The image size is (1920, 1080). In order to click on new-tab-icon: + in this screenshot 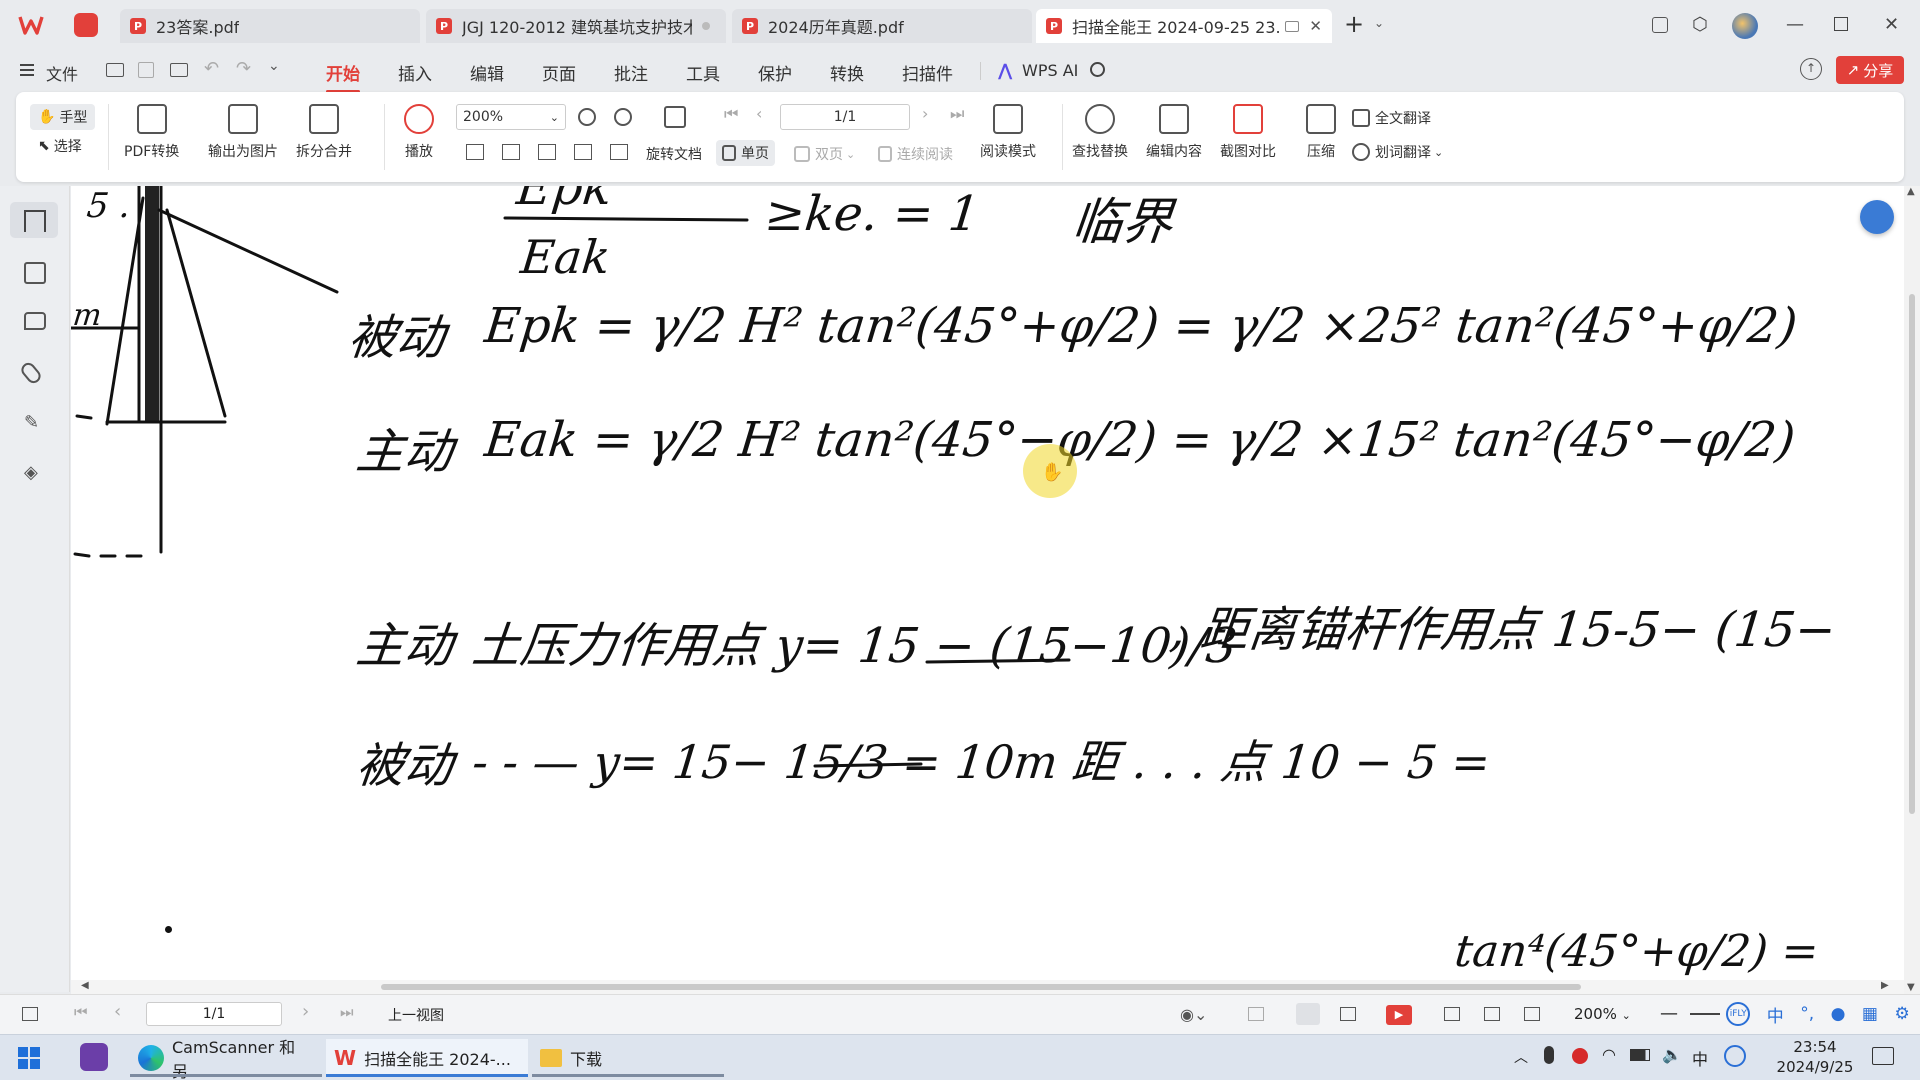, I will do `click(1354, 24)`.